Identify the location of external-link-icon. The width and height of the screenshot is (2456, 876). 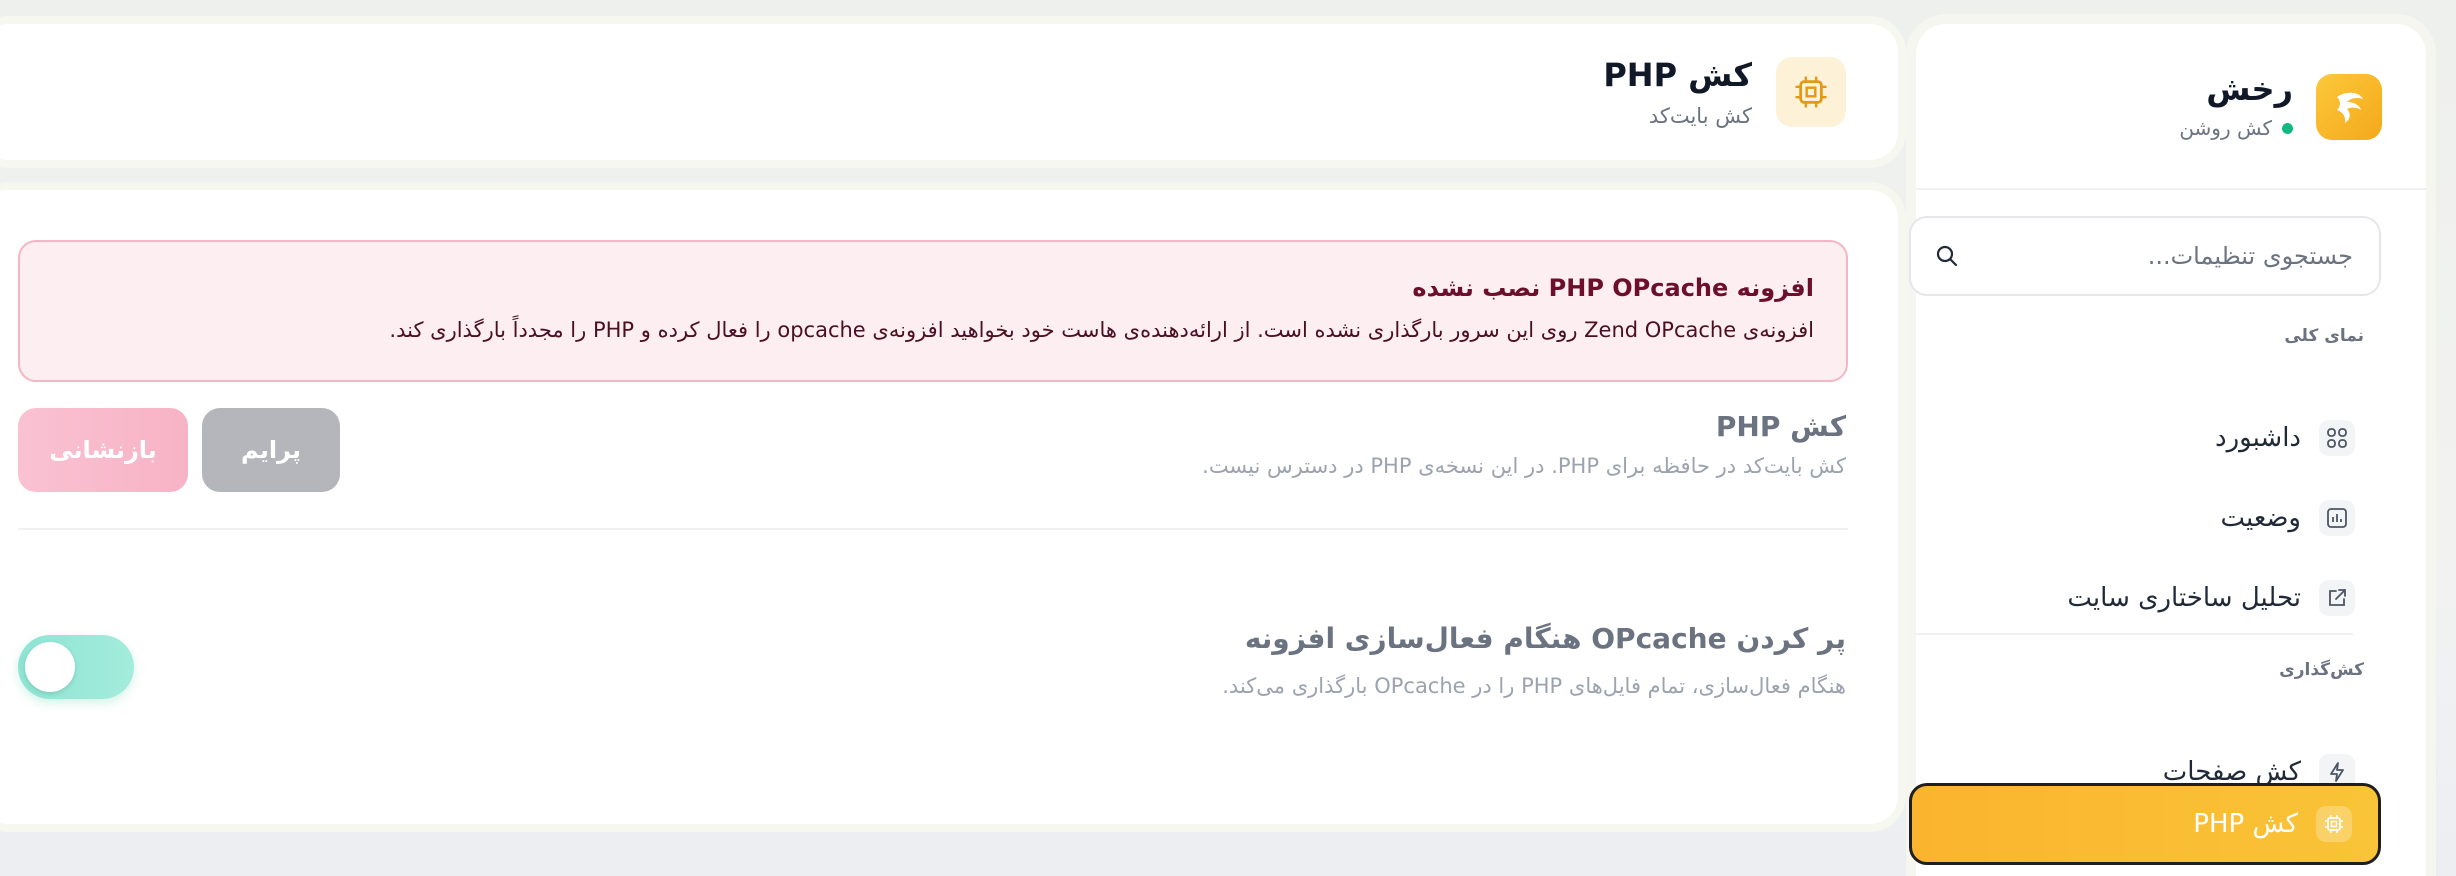
(2337, 598).